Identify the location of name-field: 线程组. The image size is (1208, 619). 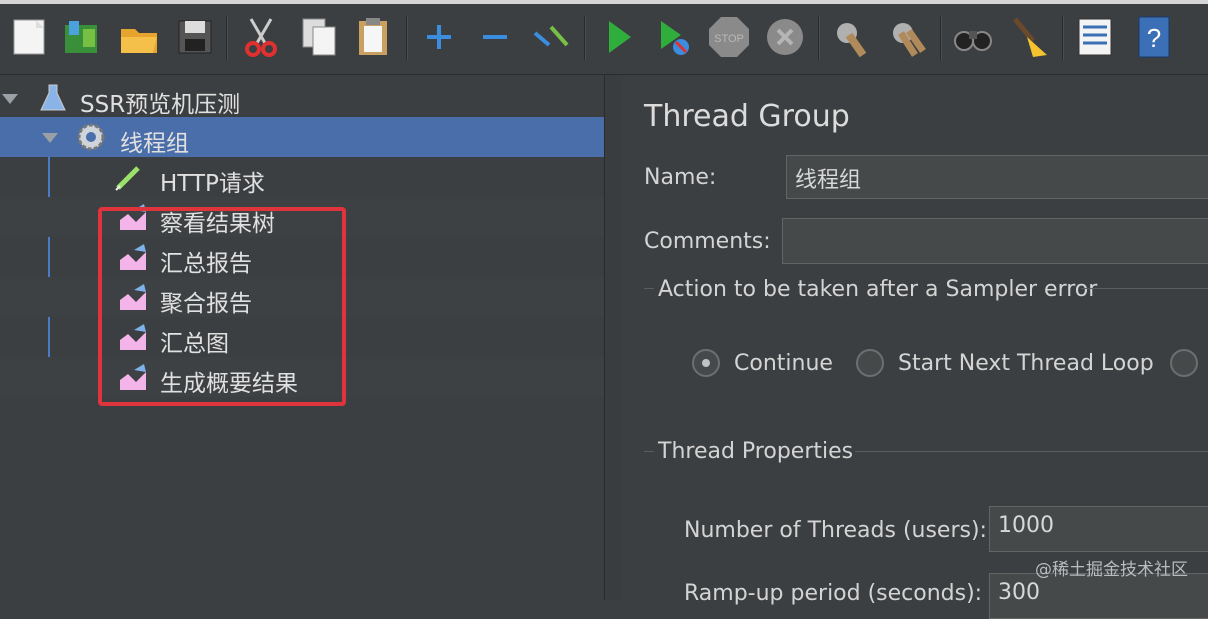
(997, 177).